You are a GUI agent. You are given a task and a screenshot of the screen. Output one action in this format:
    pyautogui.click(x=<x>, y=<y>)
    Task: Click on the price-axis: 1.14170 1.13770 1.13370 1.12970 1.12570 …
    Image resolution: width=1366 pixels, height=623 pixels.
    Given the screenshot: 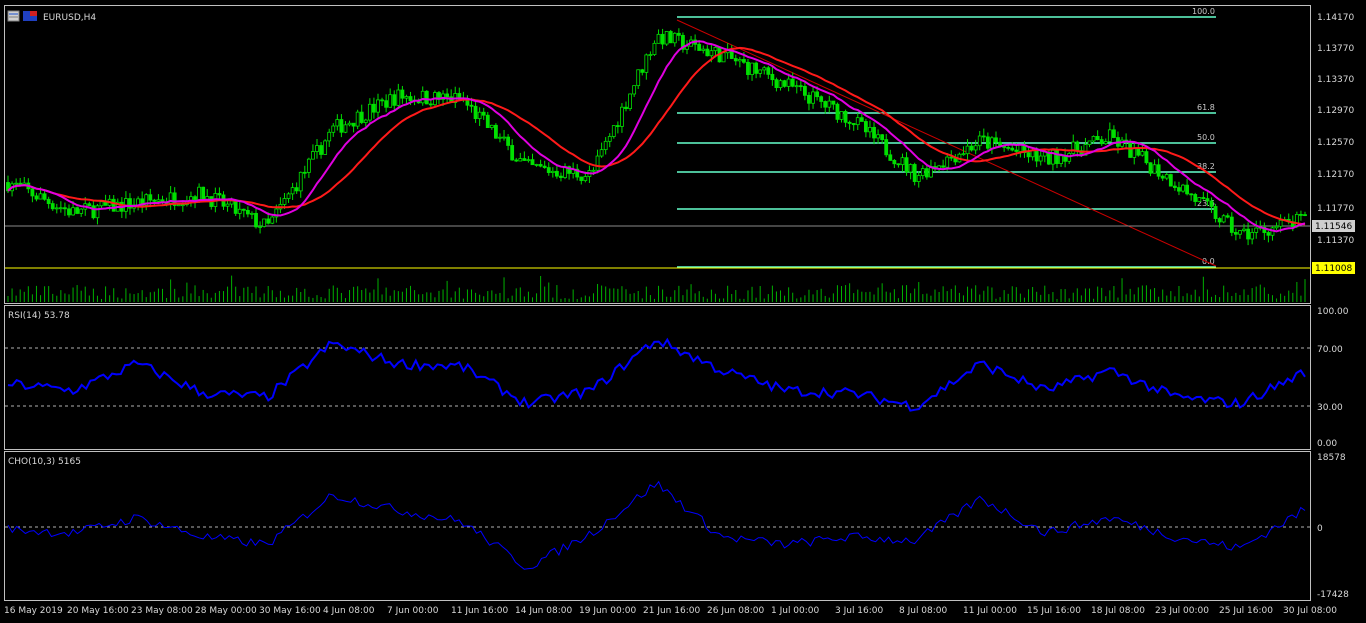 What is the action you would take?
    pyautogui.click(x=1333, y=143)
    